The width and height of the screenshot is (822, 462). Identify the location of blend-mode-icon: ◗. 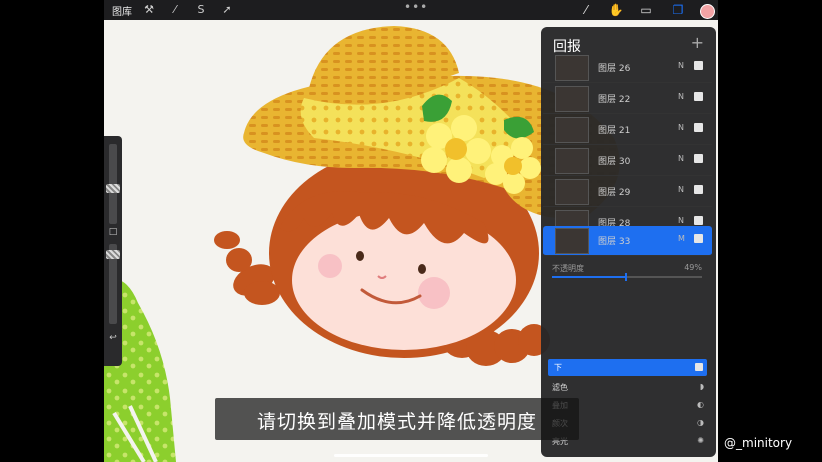
(701, 386).